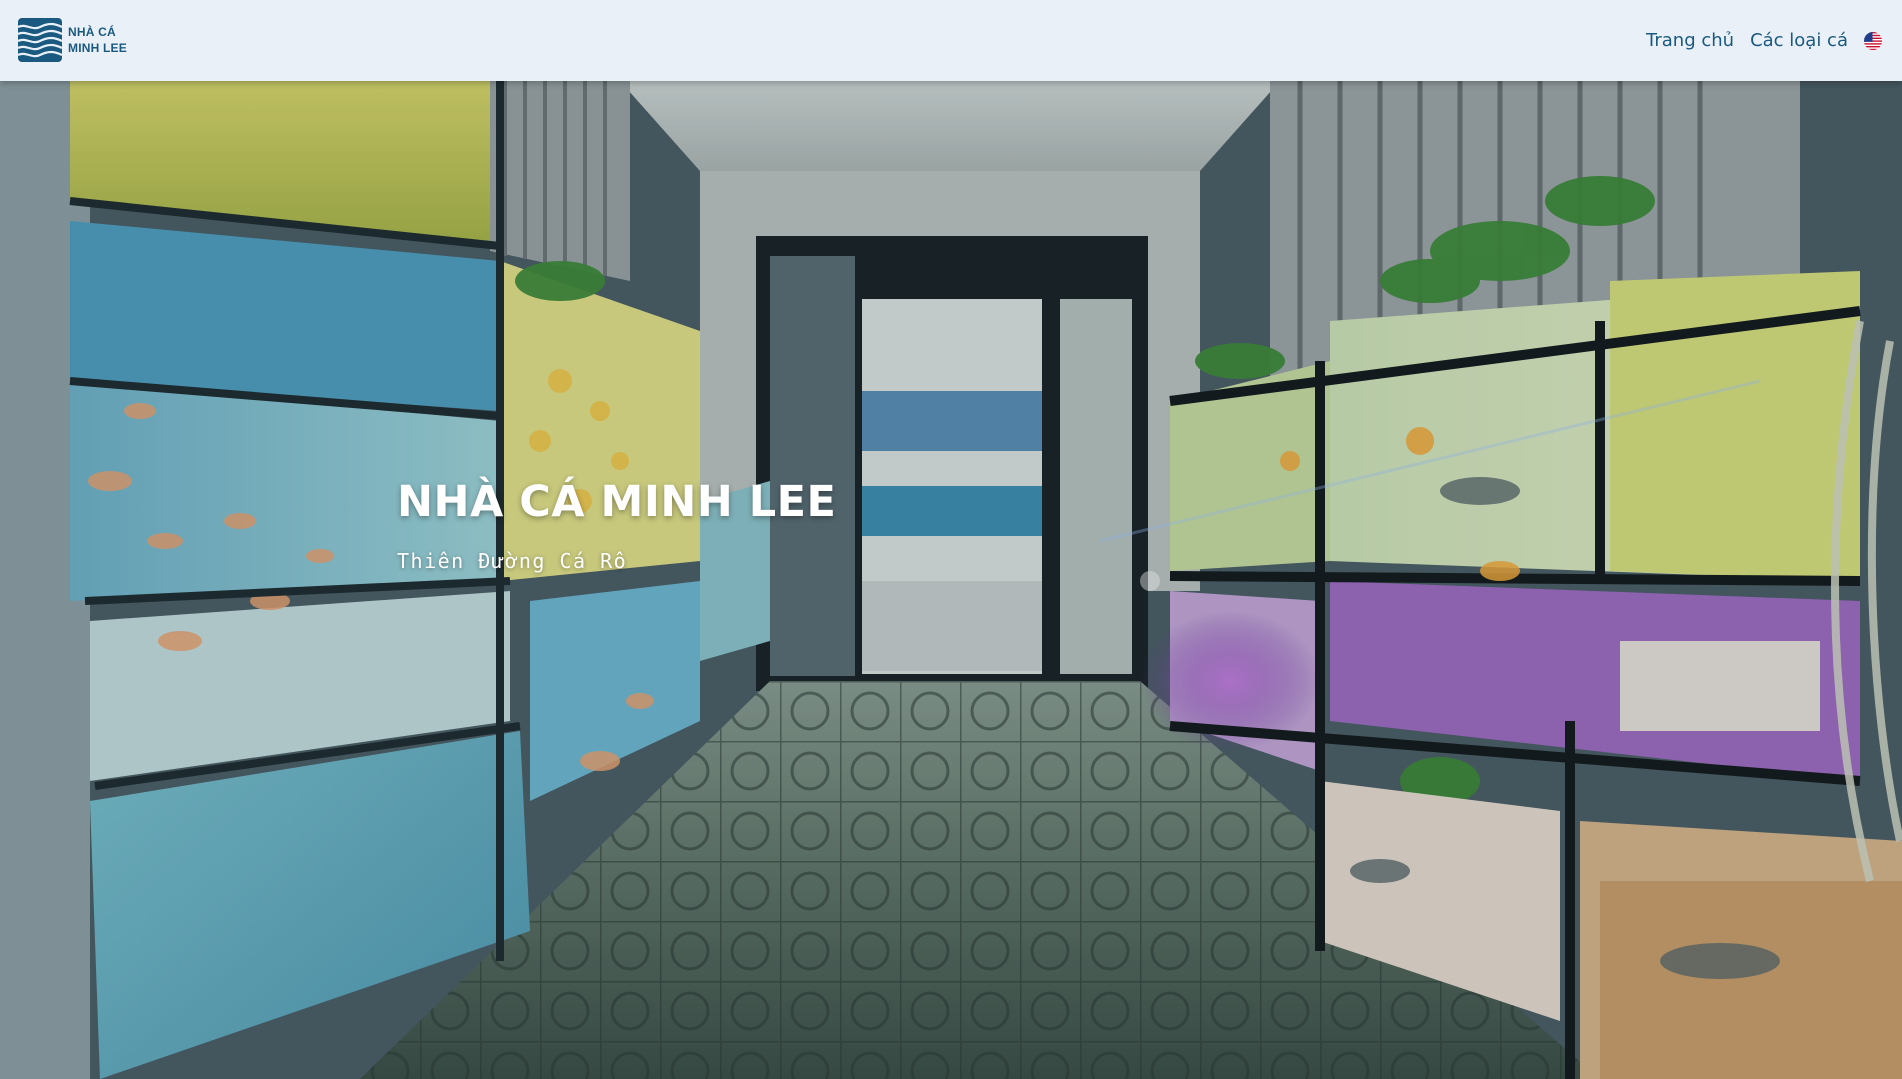 This screenshot has width=1902, height=1079. What do you see at coordinates (40, 40) in the screenshot?
I see `wave-logo-icon` at bounding box center [40, 40].